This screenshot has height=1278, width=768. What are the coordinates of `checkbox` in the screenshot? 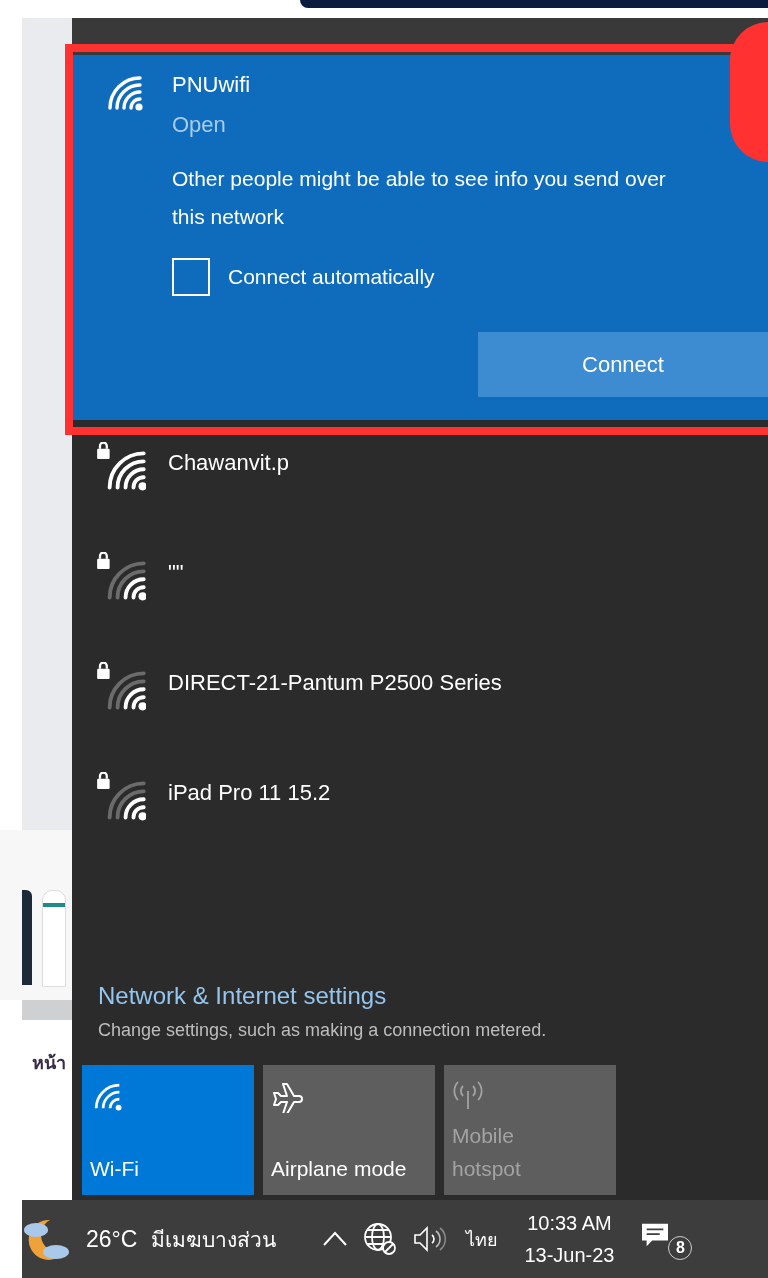 It's located at (191, 277).